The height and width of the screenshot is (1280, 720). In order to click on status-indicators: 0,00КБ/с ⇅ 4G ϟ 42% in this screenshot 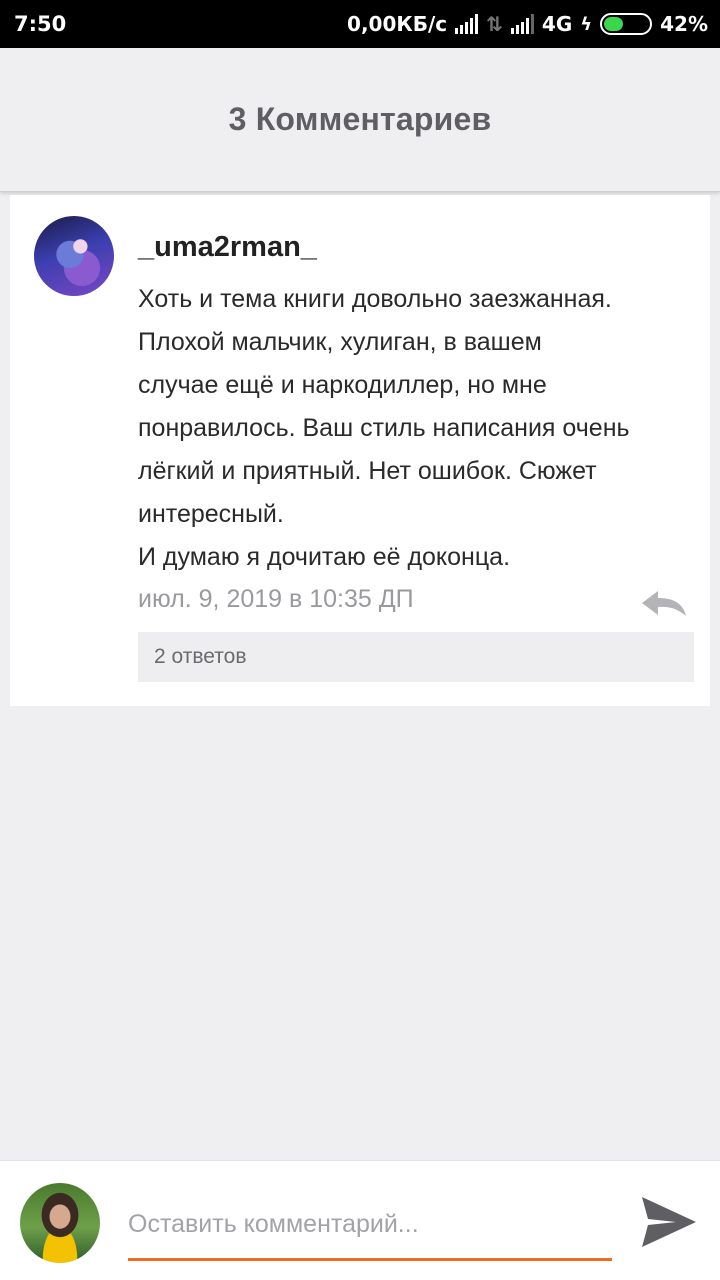, I will do `click(527, 24)`.